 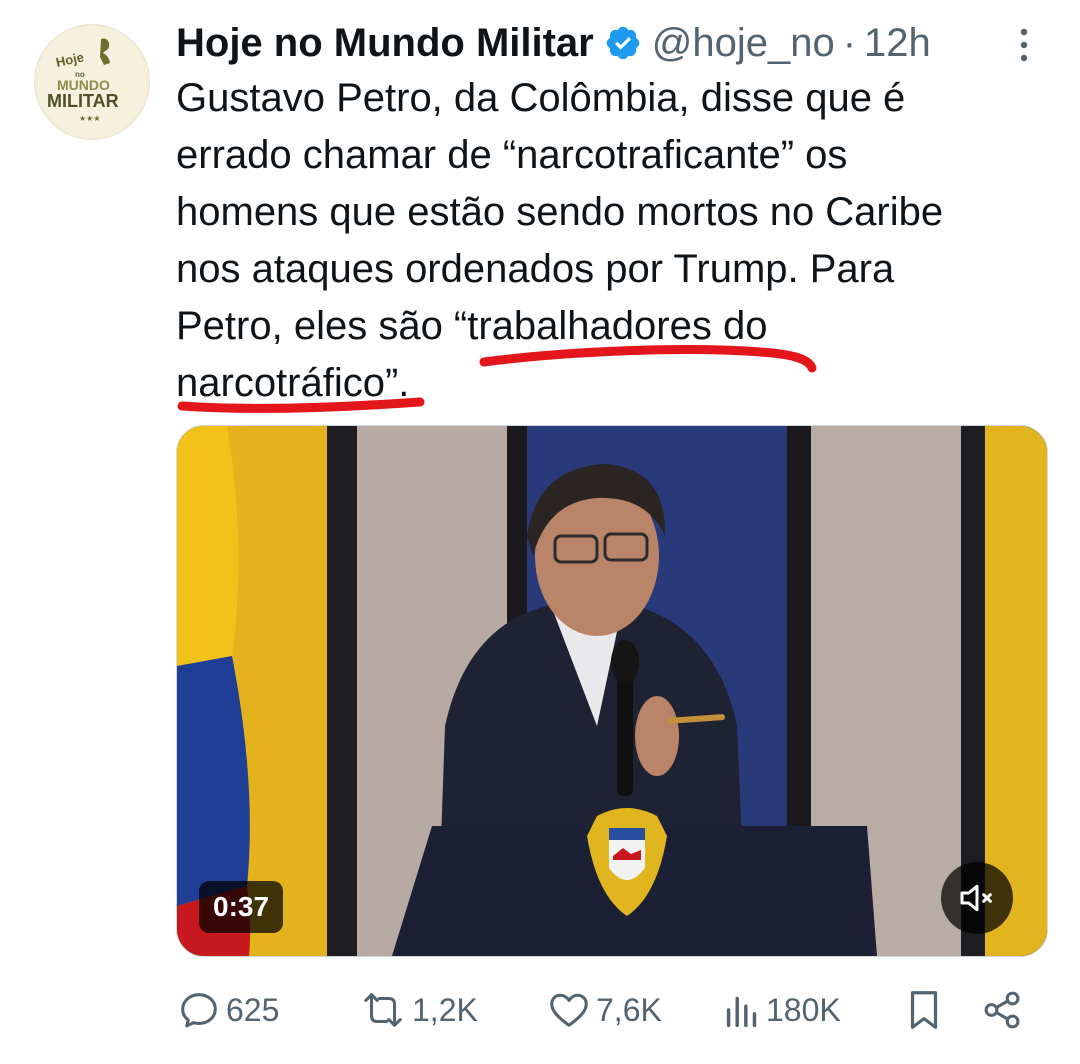 I want to click on reply-icon, so click(x=199, y=1010).